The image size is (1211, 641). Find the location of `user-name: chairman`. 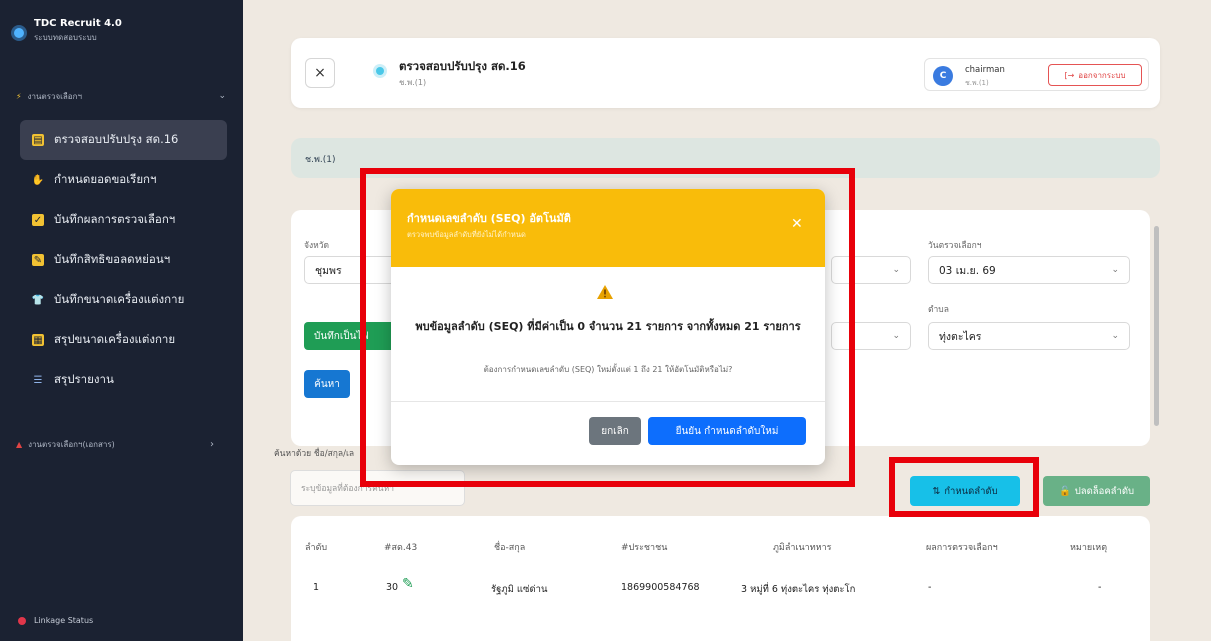

user-name: chairman is located at coordinates (985, 70).